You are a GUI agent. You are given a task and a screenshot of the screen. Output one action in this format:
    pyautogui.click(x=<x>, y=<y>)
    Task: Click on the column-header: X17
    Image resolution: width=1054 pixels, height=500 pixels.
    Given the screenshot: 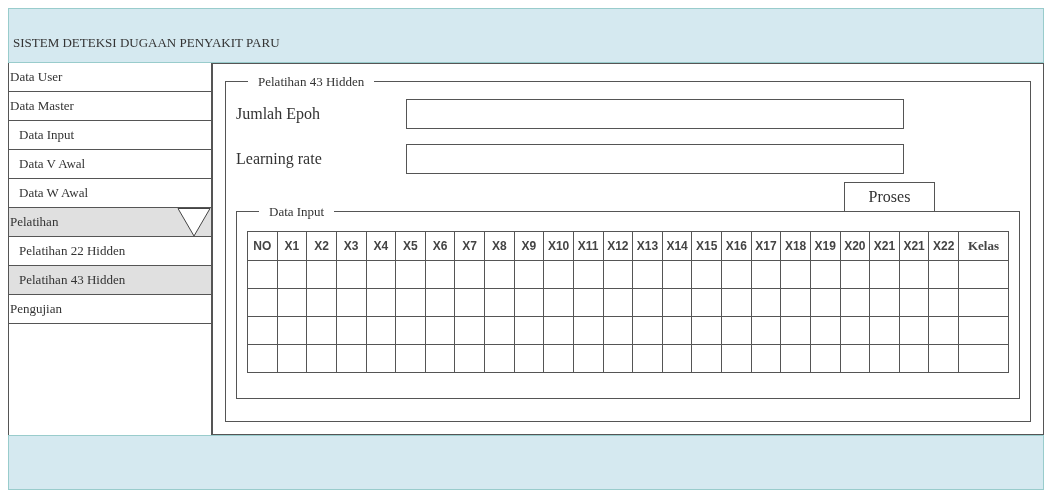 What is the action you would take?
    pyautogui.click(x=766, y=246)
    